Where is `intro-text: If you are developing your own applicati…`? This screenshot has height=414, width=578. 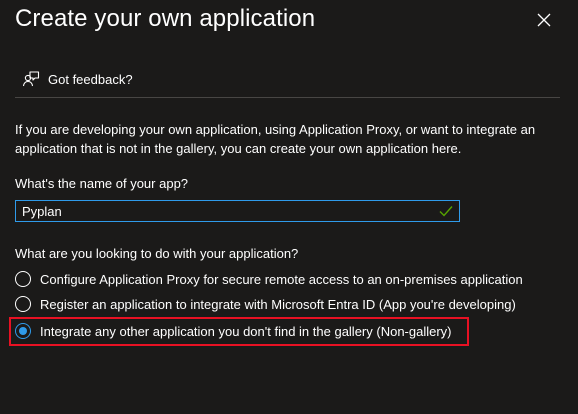 intro-text: If you are developing your own applicati… is located at coordinates (275, 139).